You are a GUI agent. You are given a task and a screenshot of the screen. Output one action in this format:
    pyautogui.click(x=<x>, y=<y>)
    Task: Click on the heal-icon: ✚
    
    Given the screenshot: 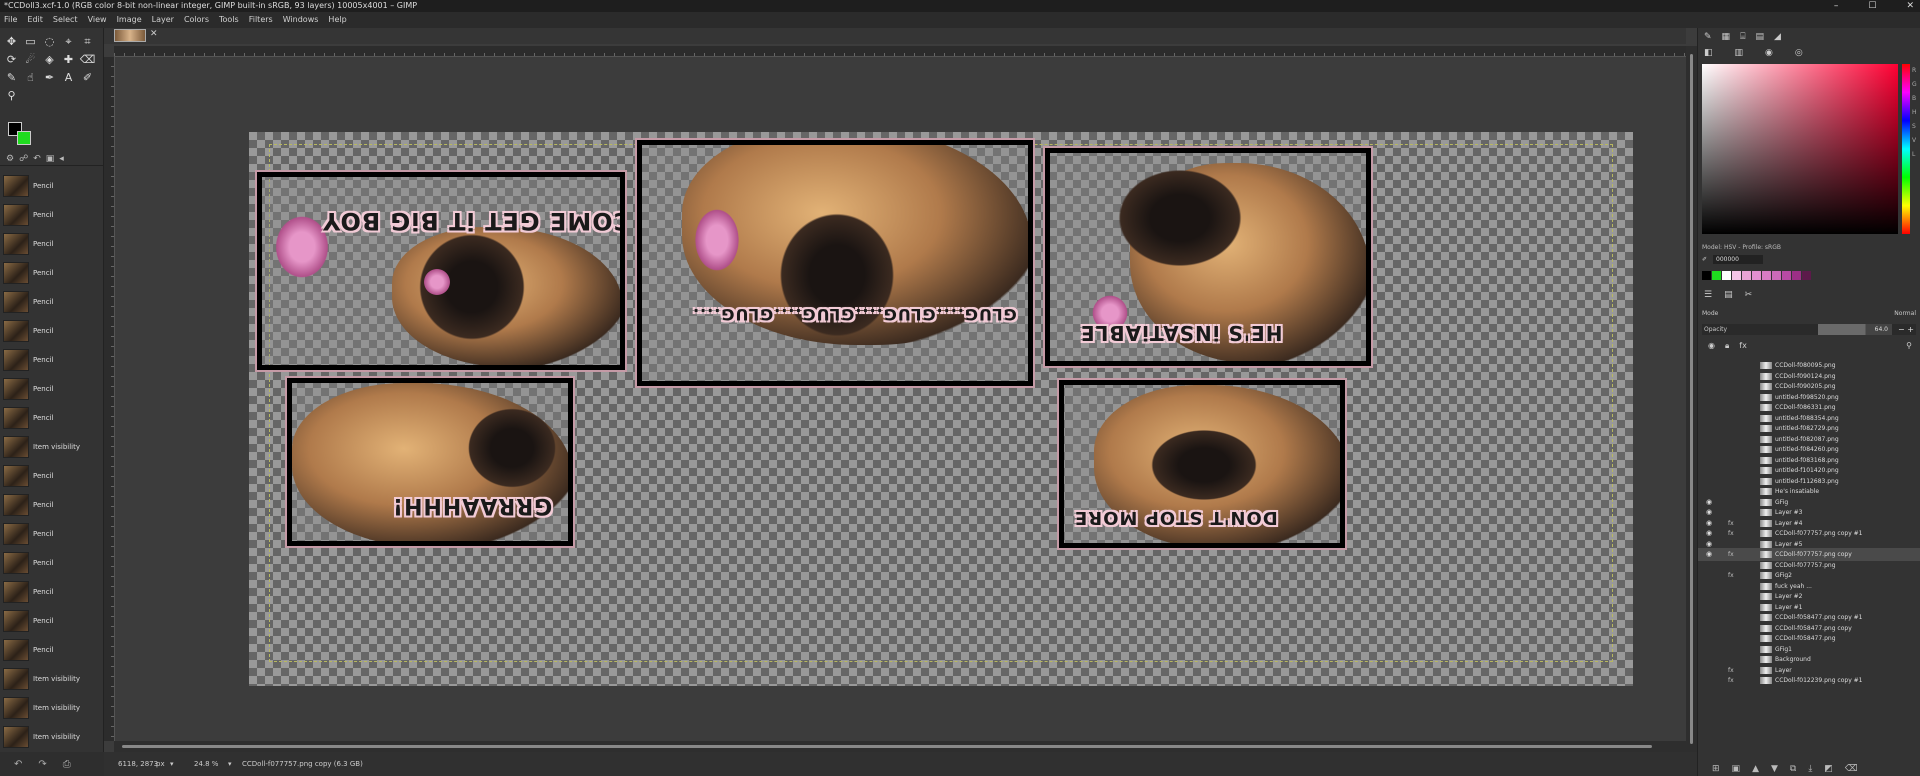 What is the action you would take?
    pyautogui.click(x=68, y=59)
    